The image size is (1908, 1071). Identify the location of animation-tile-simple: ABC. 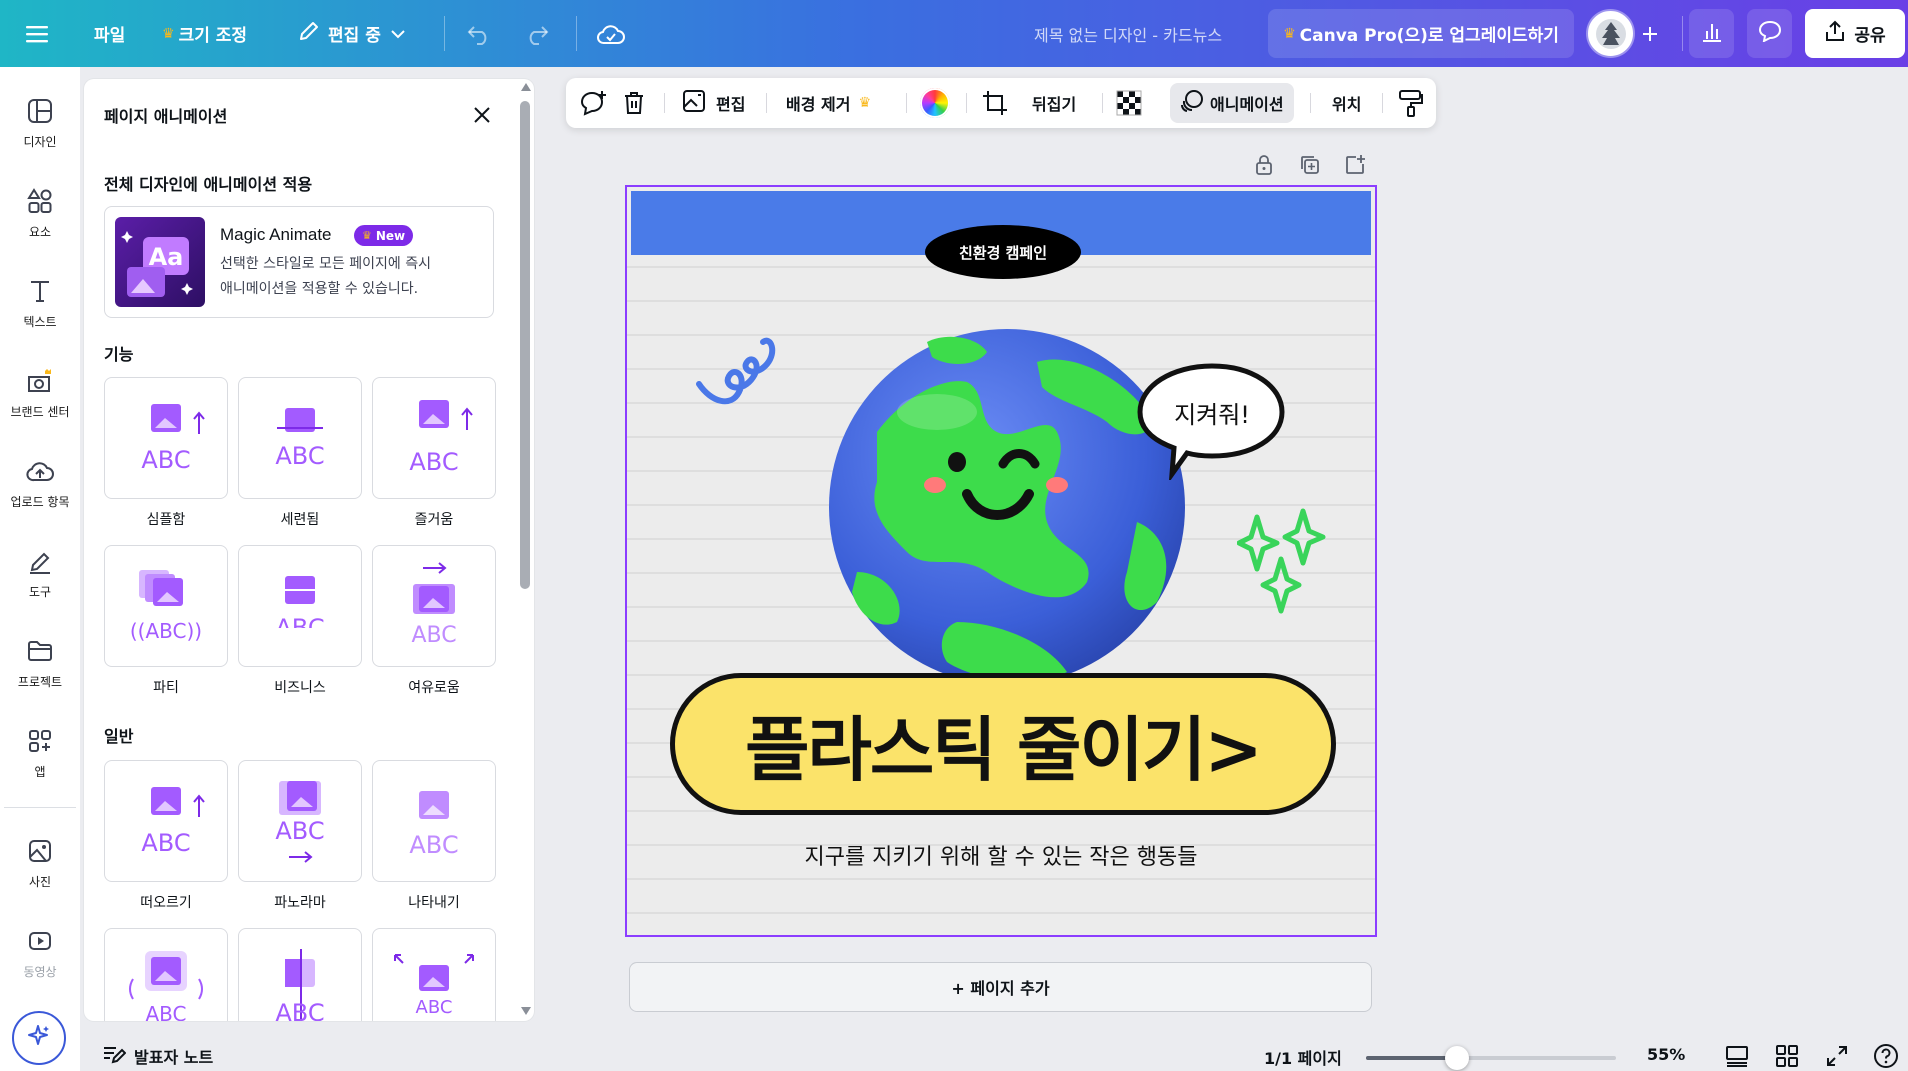
(166, 438).